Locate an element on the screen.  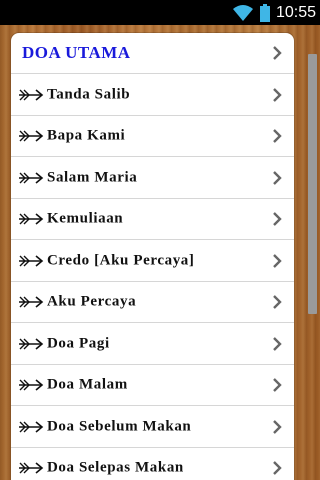
list-item-kemuliaan: Kemuliaan is located at coordinates (152, 219).